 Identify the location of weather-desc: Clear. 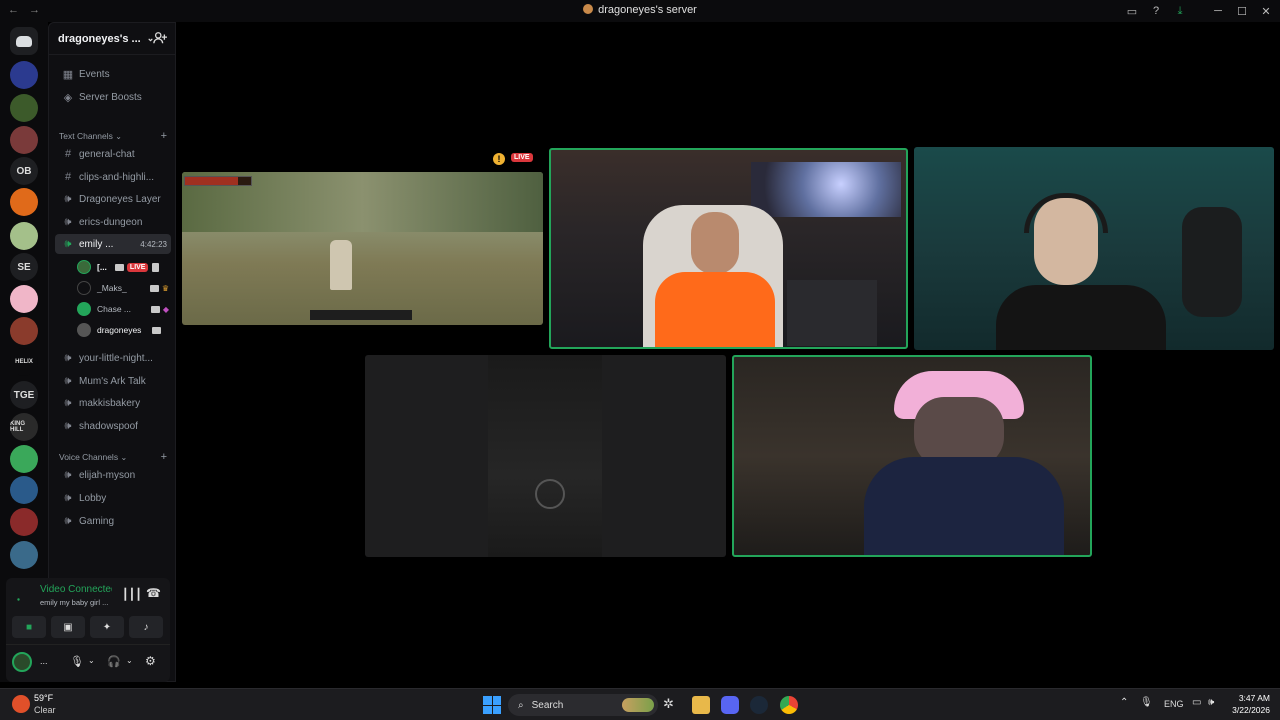
(45, 710).